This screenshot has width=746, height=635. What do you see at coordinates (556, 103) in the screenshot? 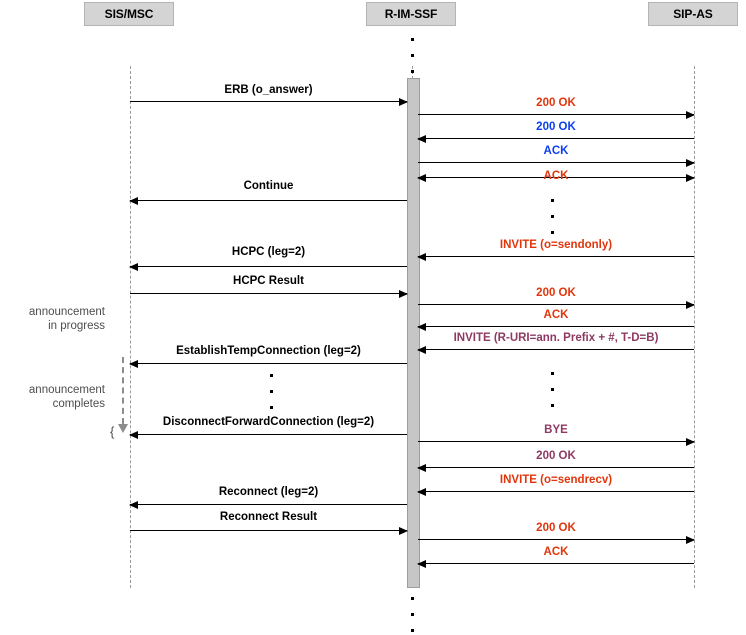
I see `message-label-m02: 200 OK` at bounding box center [556, 103].